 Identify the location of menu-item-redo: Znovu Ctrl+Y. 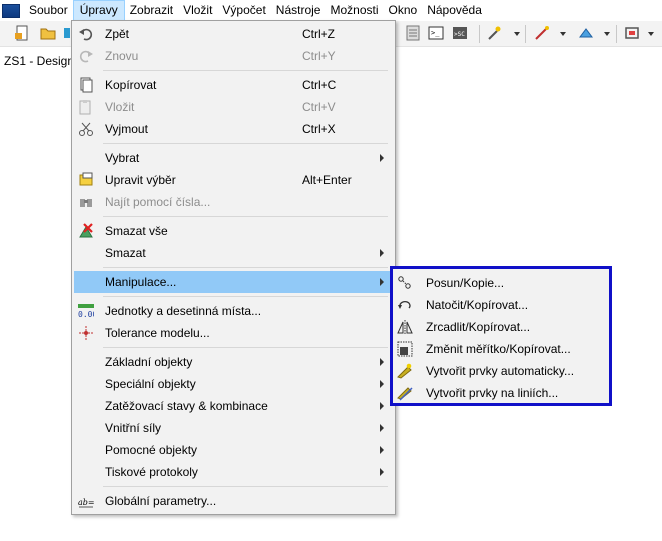
(233, 56).